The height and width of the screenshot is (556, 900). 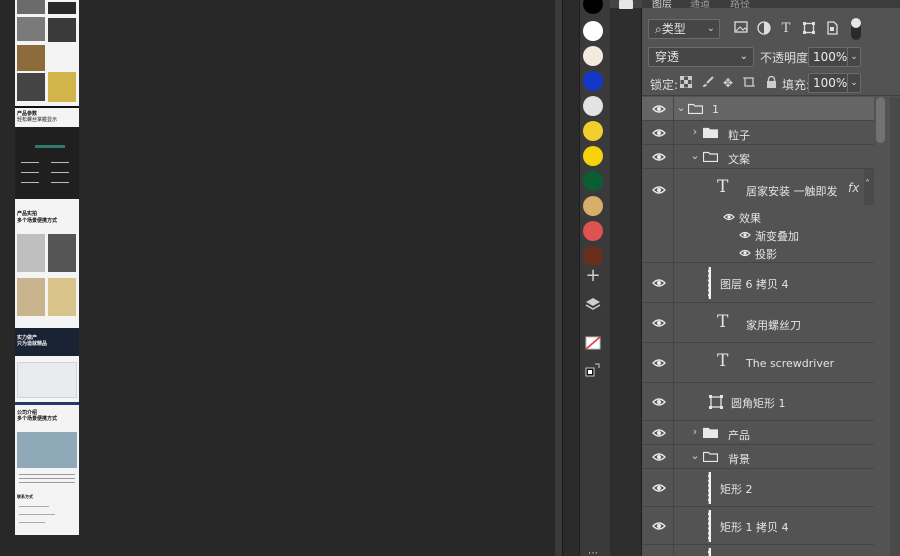 I want to click on layers-scrollbar, so click(x=882, y=326).